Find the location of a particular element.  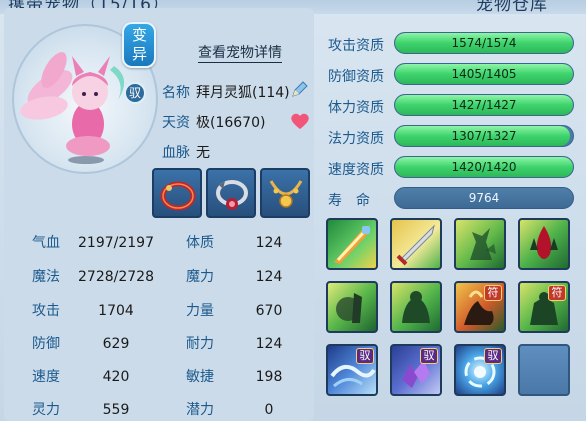

attr-label: 魔法 is located at coordinates (46, 277).